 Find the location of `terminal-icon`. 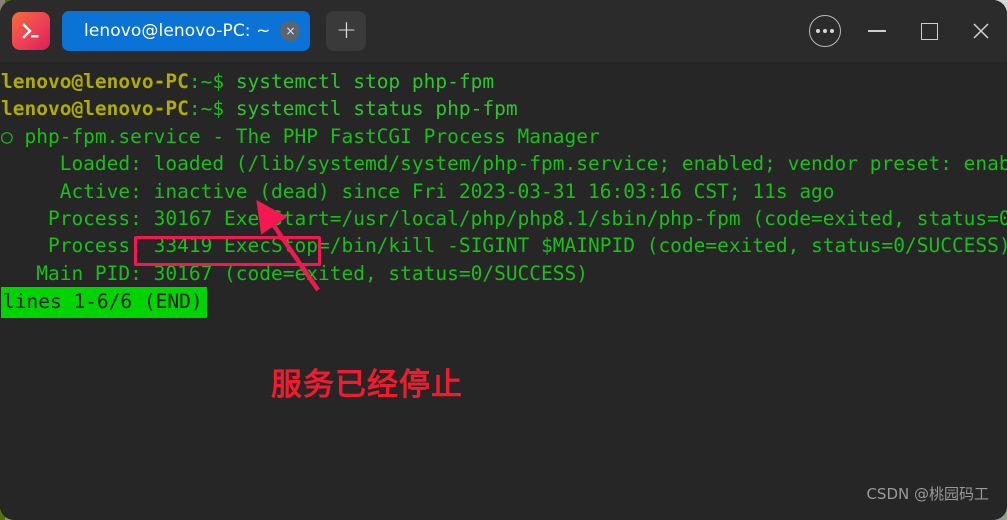

terminal-icon is located at coordinates (31, 31).